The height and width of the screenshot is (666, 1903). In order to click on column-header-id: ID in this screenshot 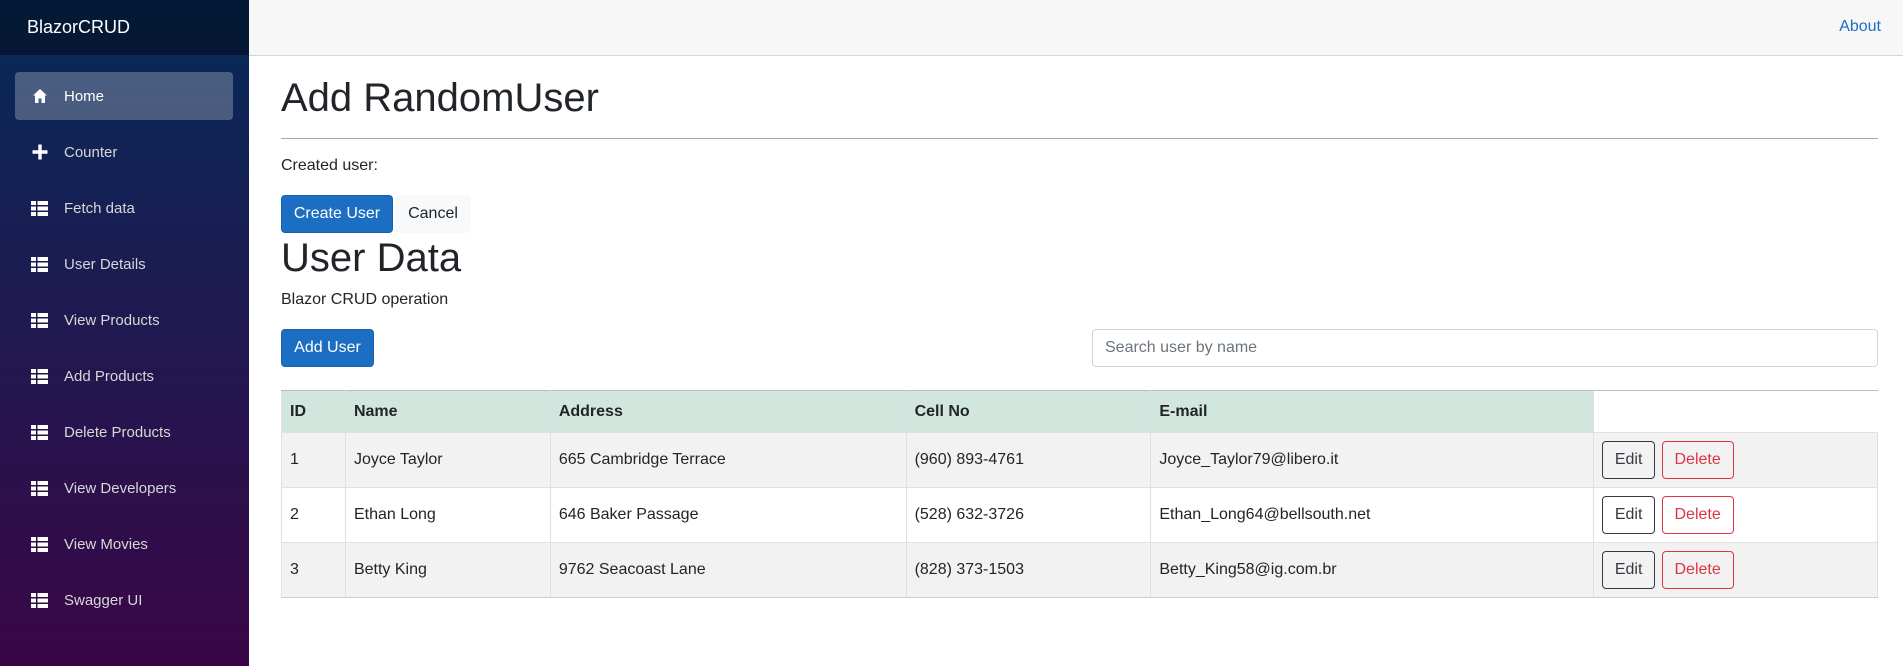, I will do `click(313, 411)`.